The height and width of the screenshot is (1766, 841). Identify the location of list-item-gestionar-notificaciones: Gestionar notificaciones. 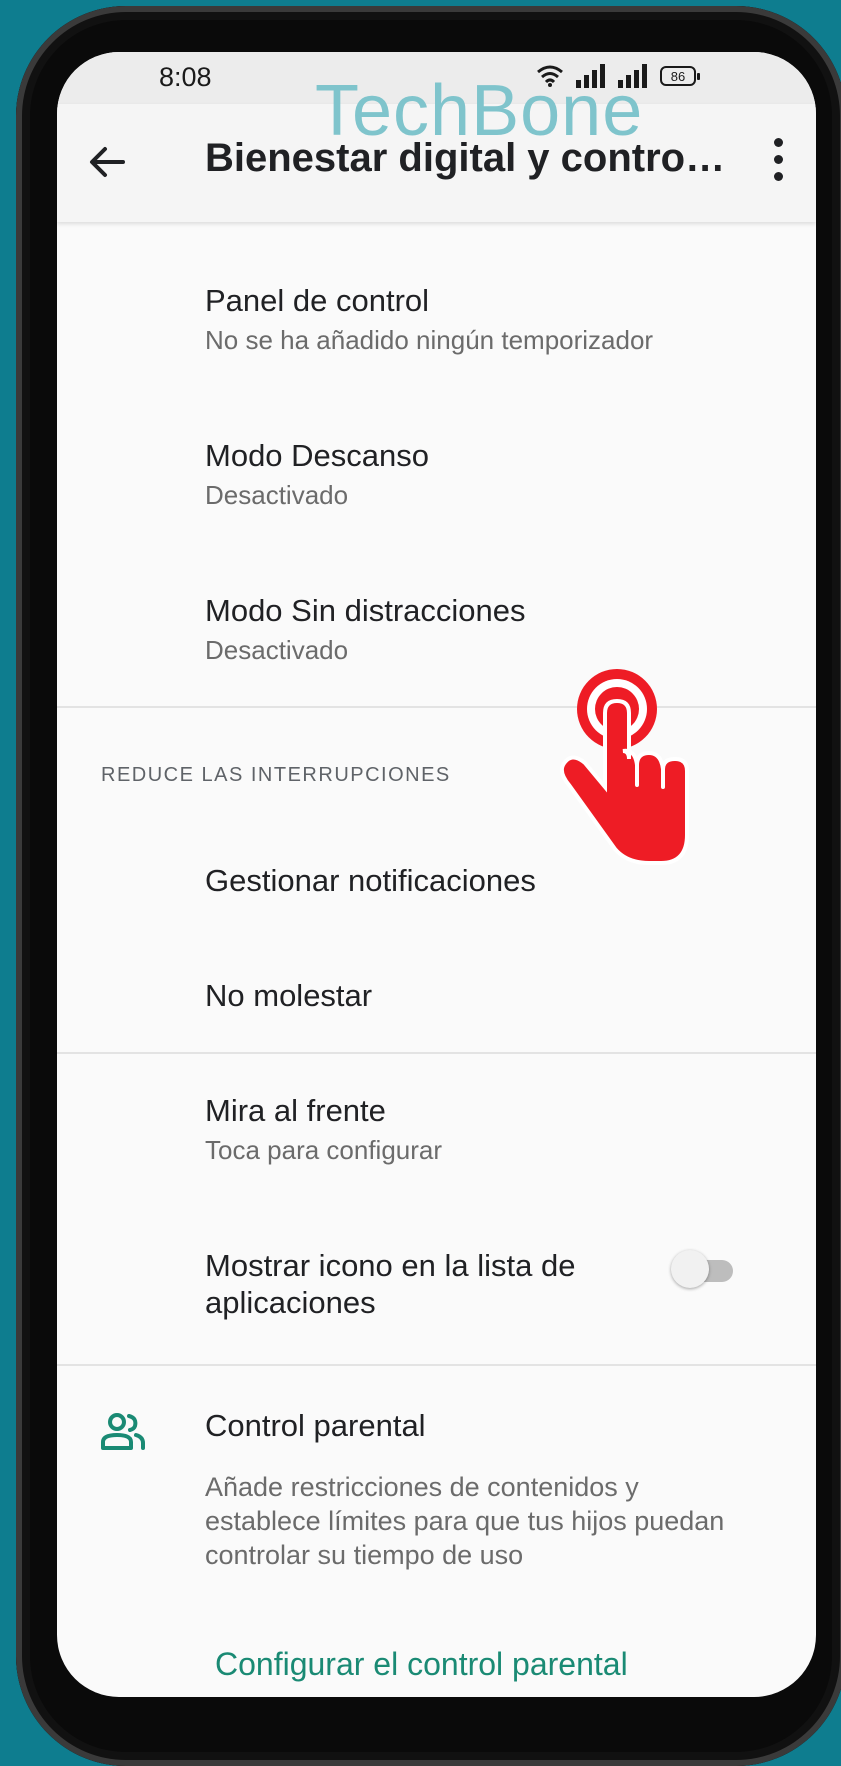
(370, 880).